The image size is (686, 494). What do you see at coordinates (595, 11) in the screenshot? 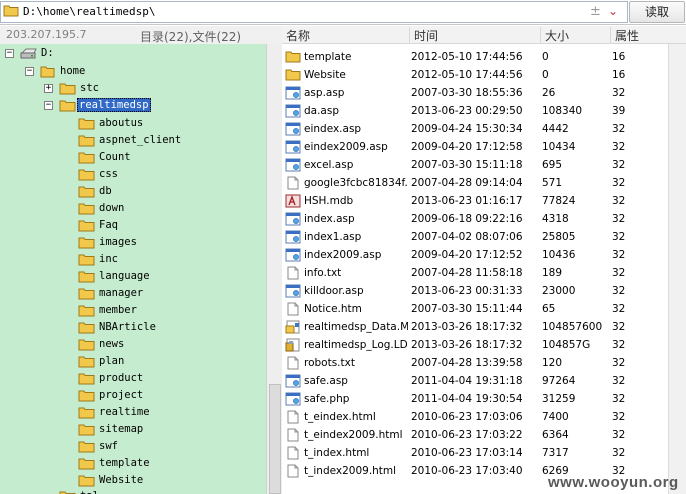
I see `plus-minus-icon: ±` at bounding box center [595, 11].